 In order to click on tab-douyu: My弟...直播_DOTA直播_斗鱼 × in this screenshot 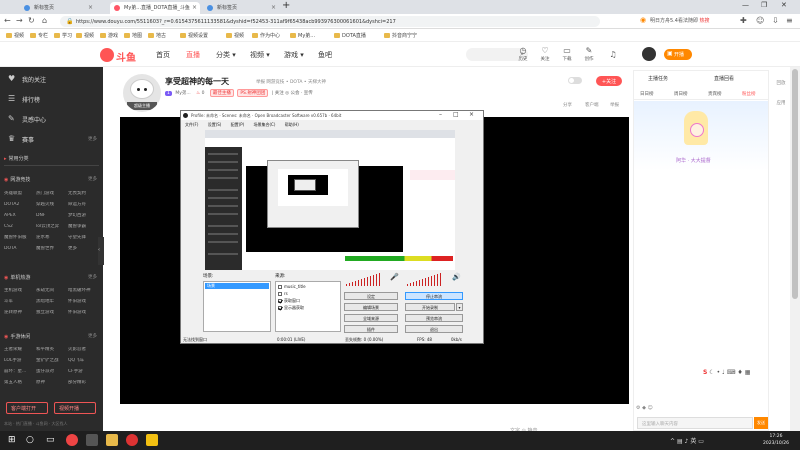, I will do `click(155, 8)`.